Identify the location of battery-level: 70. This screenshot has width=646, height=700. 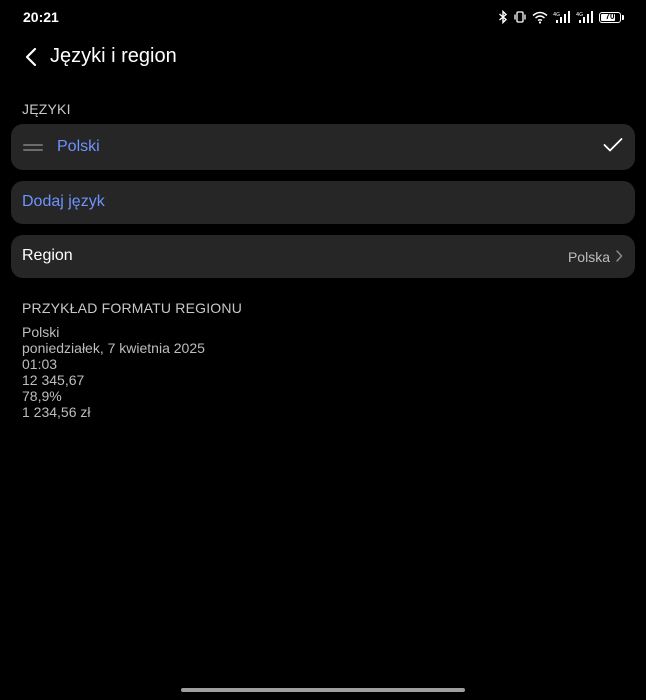
(610, 16).